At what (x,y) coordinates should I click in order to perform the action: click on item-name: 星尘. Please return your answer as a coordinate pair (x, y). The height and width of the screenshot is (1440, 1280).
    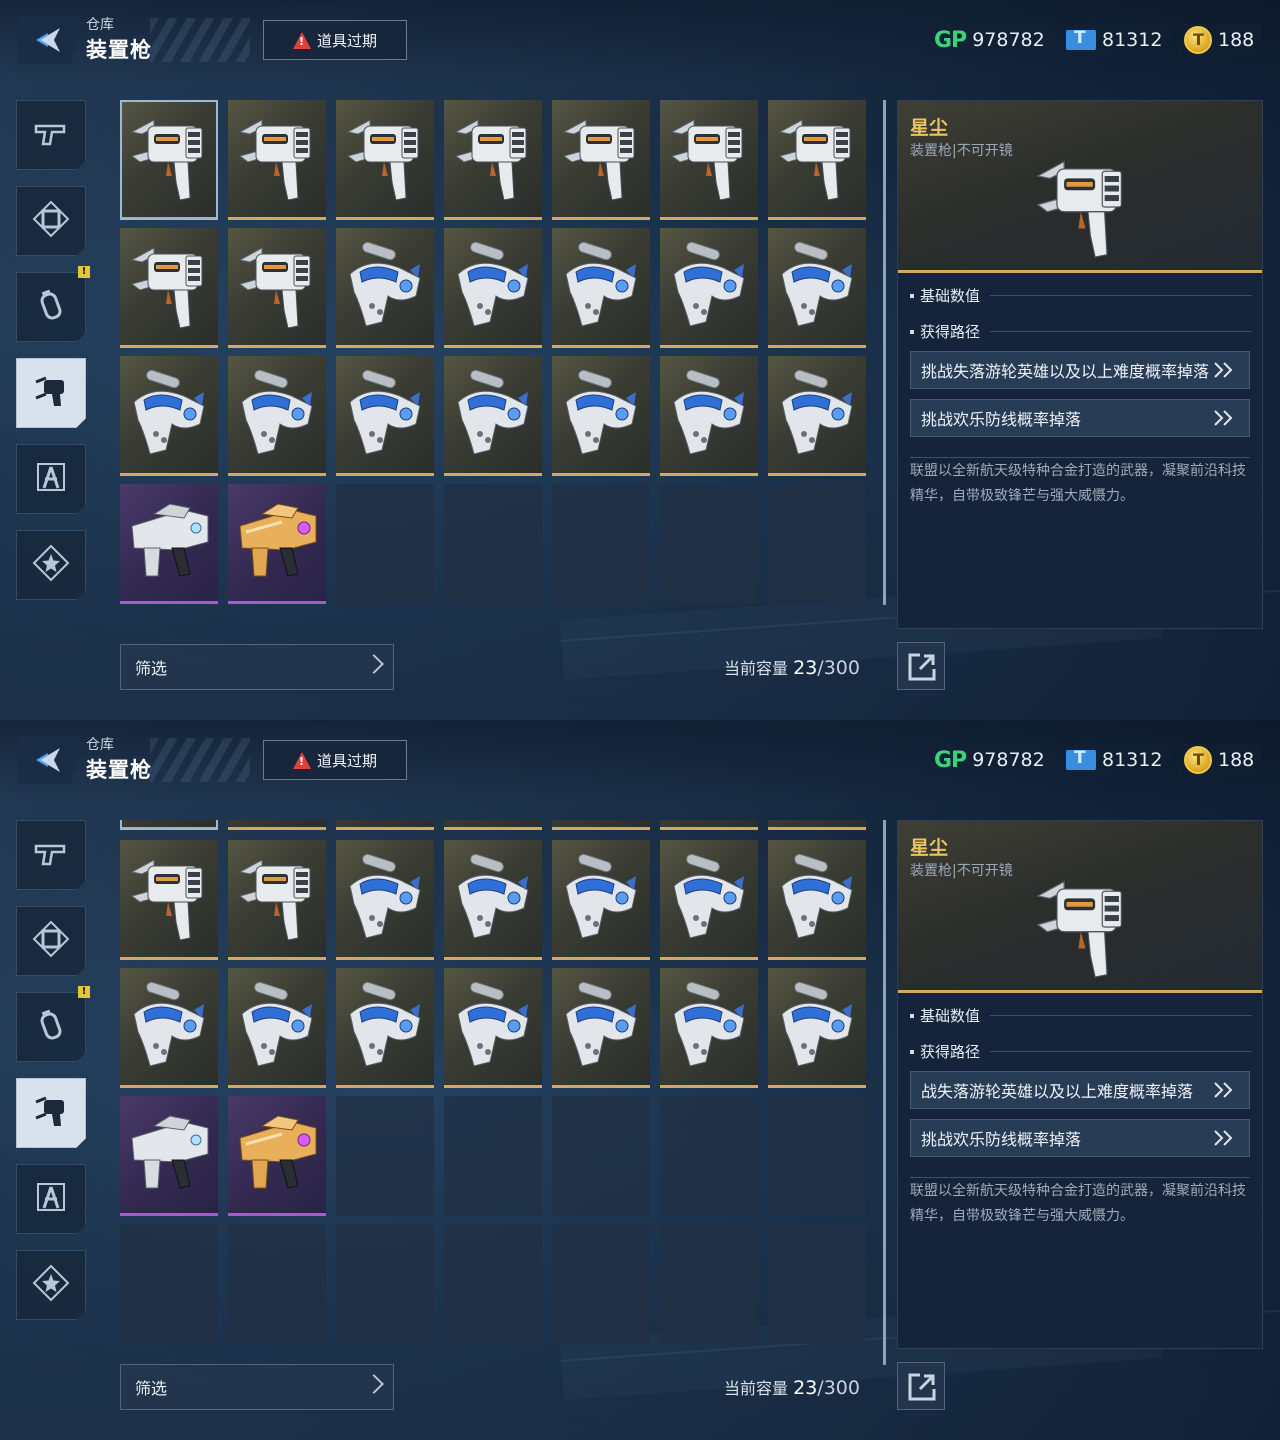
    Looking at the image, I should click on (929, 128).